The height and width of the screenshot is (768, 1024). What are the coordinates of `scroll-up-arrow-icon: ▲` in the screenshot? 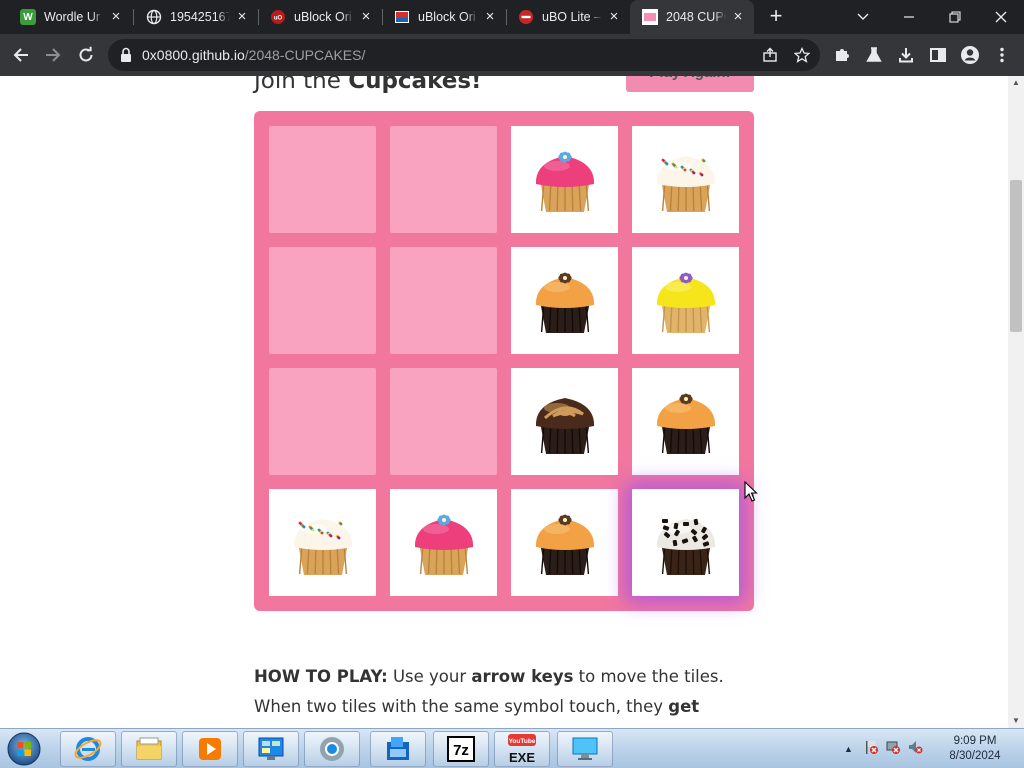 It's located at (1016, 83).